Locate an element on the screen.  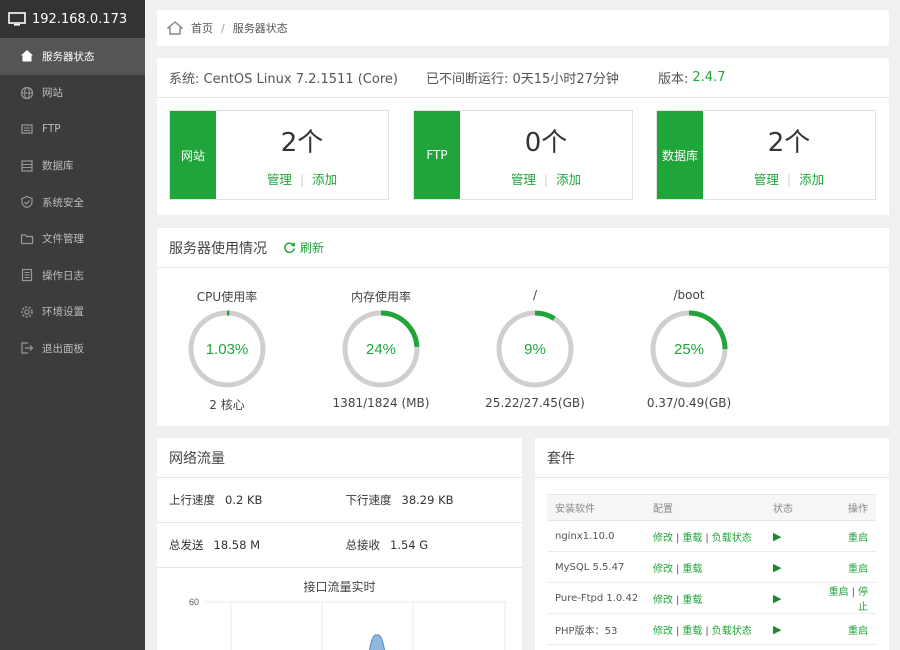
network-speed-row: 上行速度 0.2 KB 下行速度 38.29 KB is located at coordinates (339, 500).